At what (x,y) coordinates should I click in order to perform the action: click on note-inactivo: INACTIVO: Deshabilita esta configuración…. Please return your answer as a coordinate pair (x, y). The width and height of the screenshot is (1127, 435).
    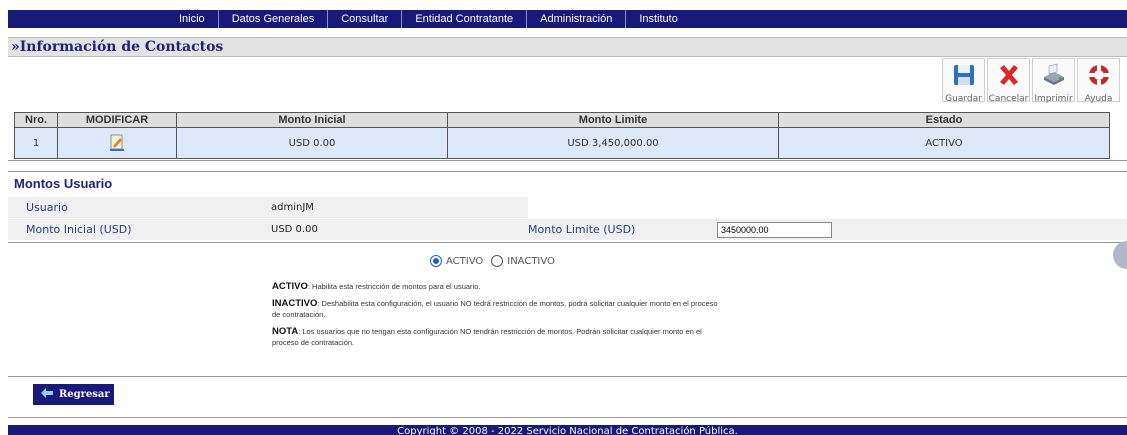
    Looking at the image, I should click on (495, 309).